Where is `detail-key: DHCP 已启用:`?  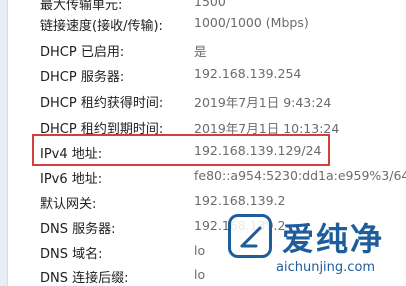
detail-key: DHCP 已启用: is located at coordinates (82, 52).